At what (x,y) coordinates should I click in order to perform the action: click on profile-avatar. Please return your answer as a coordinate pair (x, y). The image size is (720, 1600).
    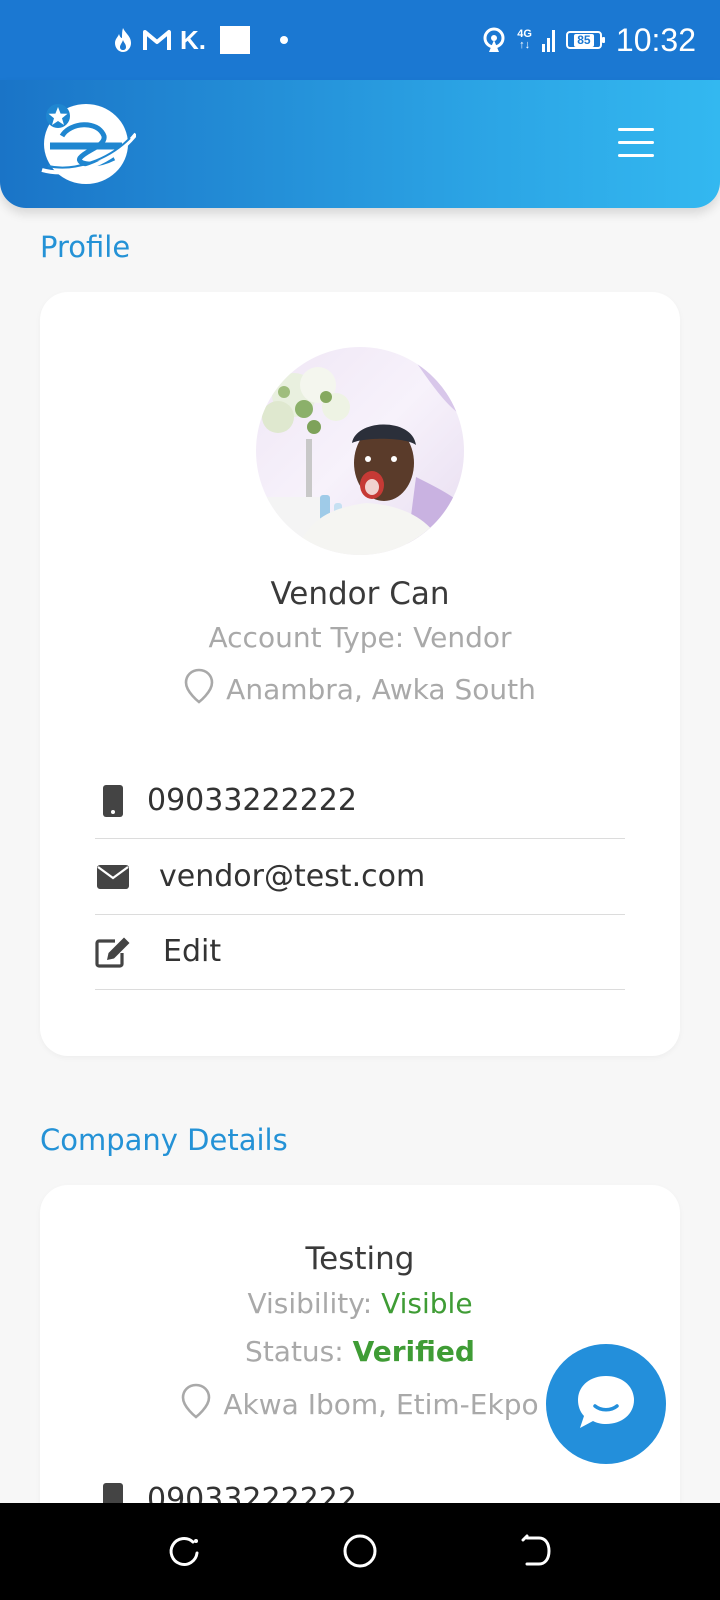
    Looking at the image, I should click on (360, 451).